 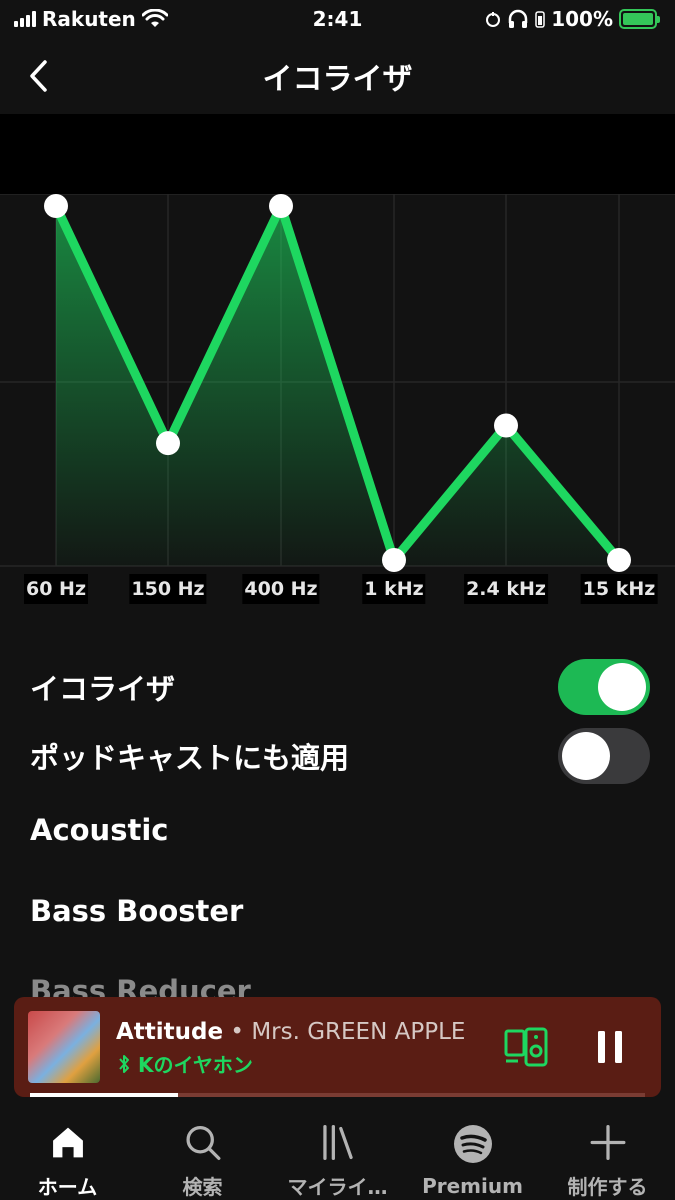 I want to click on pause-button, so click(x=610, y=1047).